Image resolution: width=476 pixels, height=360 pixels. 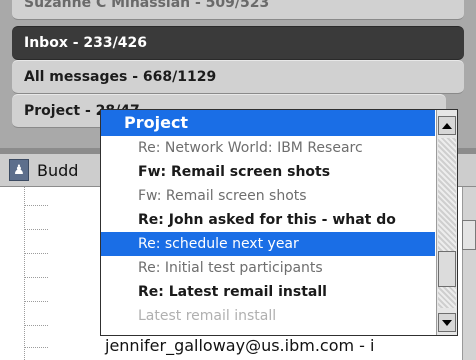 I want to click on menu-item: Re: Network World: IBM Researc, so click(x=268, y=148).